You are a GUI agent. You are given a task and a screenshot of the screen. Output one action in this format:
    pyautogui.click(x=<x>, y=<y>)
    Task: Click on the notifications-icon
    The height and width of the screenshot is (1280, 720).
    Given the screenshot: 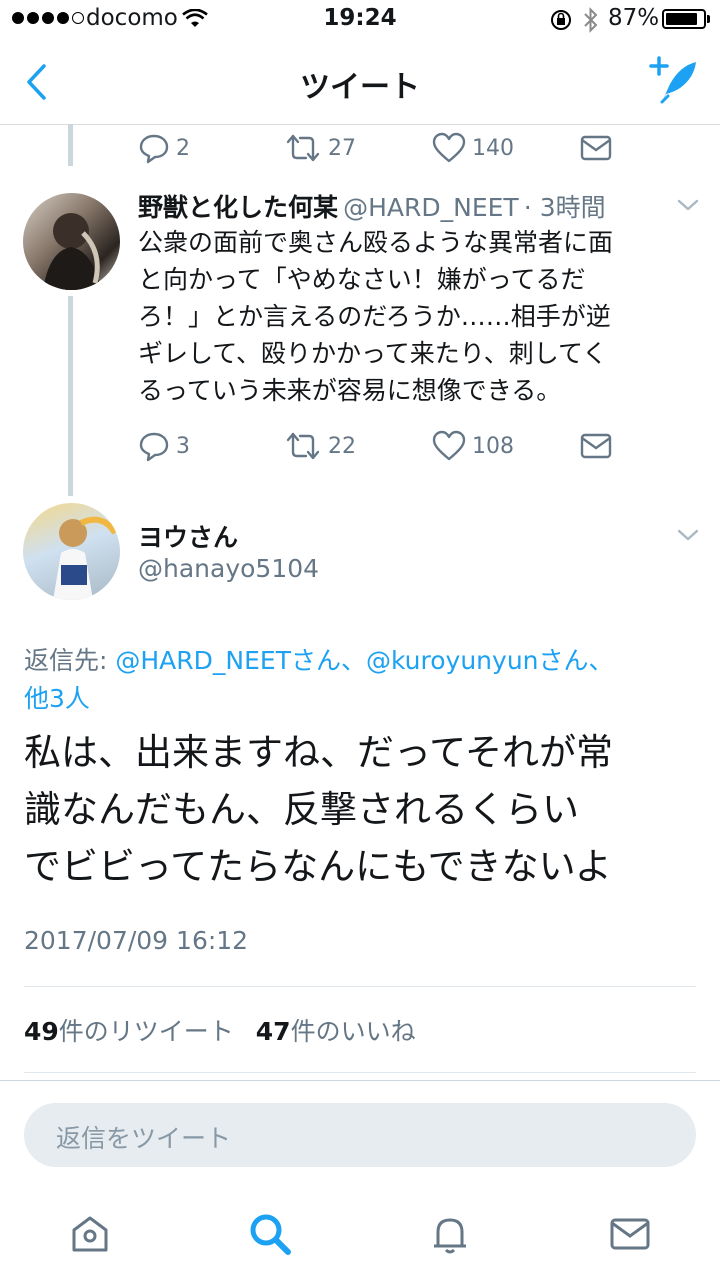 What is the action you would take?
    pyautogui.click(x=450, y=1234)
    